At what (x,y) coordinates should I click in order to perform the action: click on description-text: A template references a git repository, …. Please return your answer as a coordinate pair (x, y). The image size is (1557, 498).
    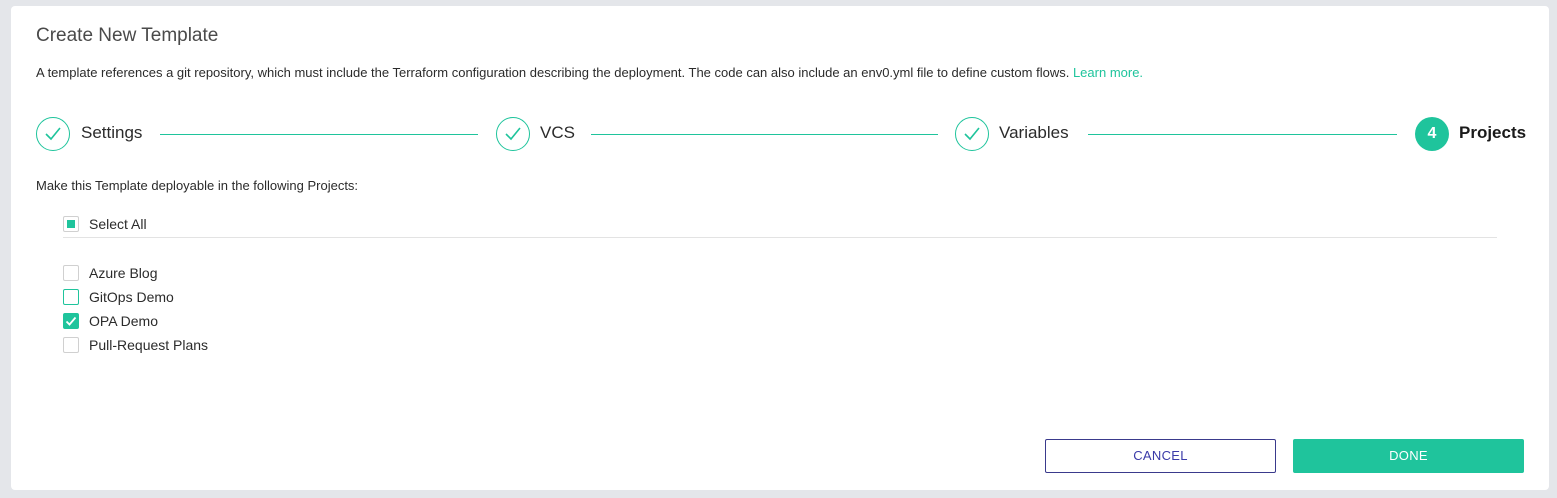
    Looking at the image, I should click on (553, 72).